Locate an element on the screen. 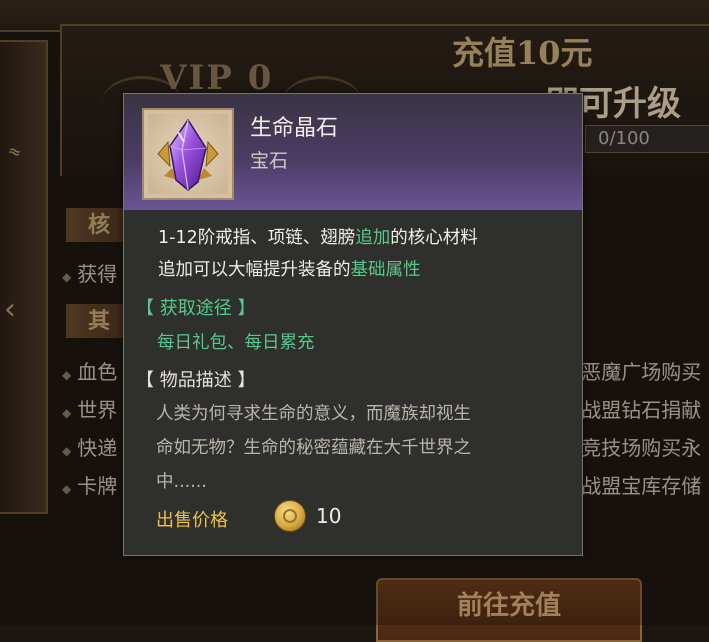  source-text: 每日礼包、每日累充 is located at coordinates (236, 343).